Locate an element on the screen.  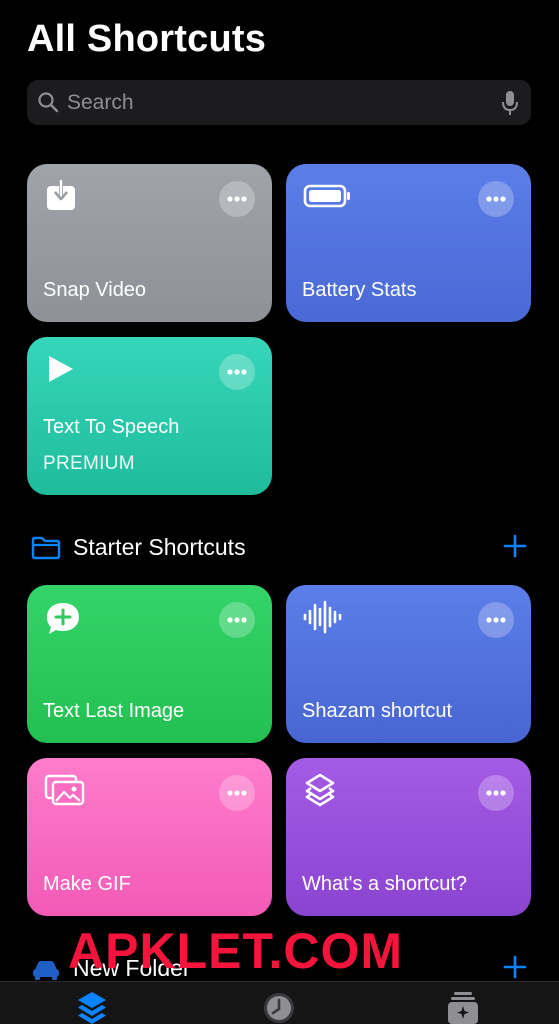
car-icon is located at coordinates (46, 970).